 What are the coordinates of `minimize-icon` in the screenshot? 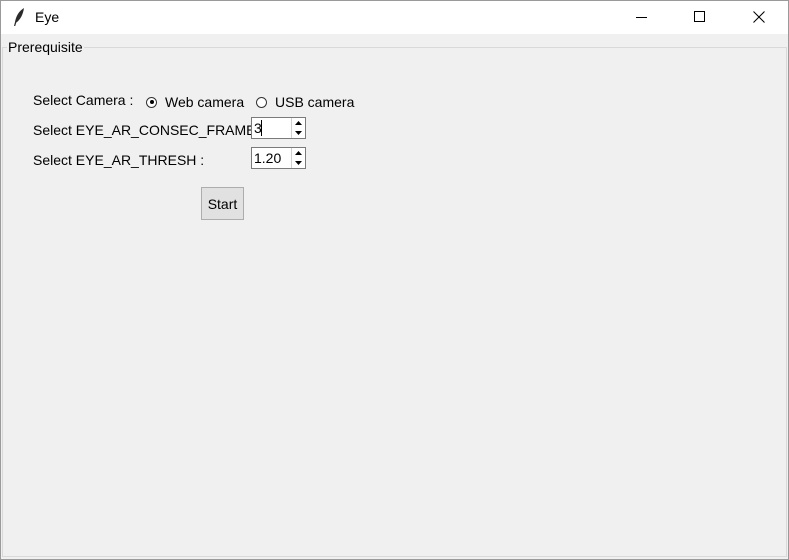 It's located at (641, 17).